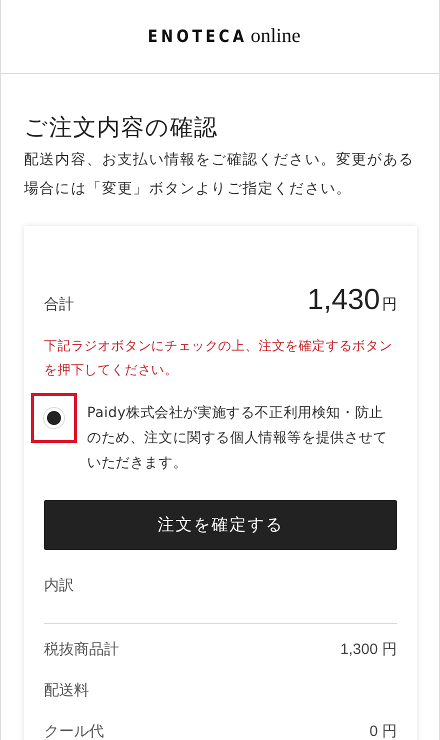  Describe the element at coordinates (198, 37) in the screenshot. I see `logo-brand: ENOTECA` at that location.